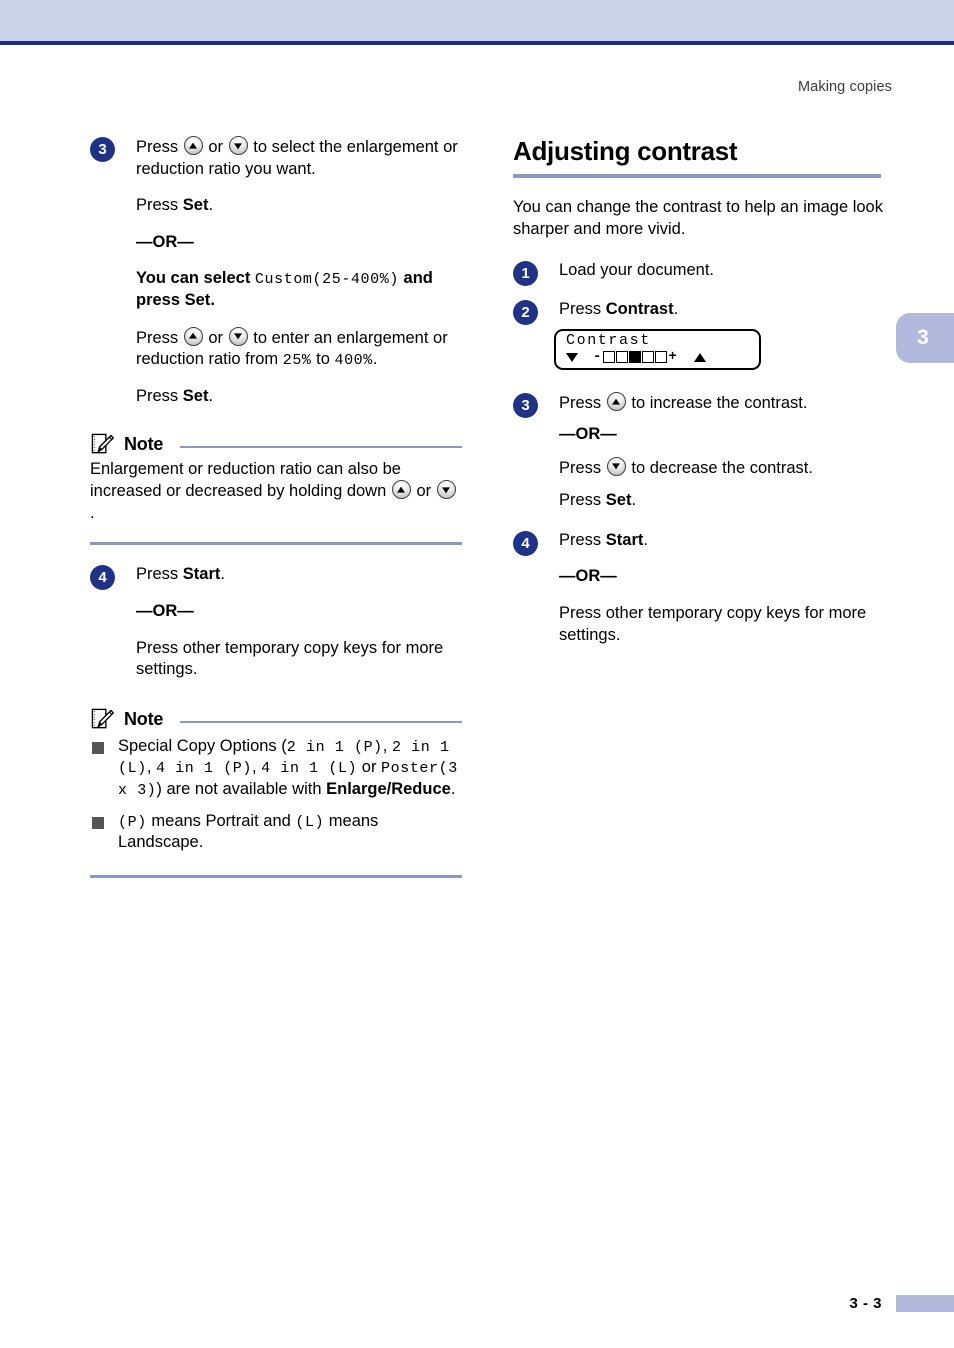 The height and width of the screenshot is (1348, 954). I want to click on step-3-increase: Press to increase the contrast., so click(722, 403).